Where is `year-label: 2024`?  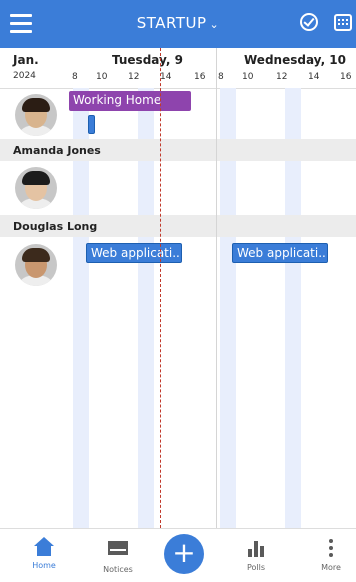
year-label: 2024 is located at coordinates (24, 76).